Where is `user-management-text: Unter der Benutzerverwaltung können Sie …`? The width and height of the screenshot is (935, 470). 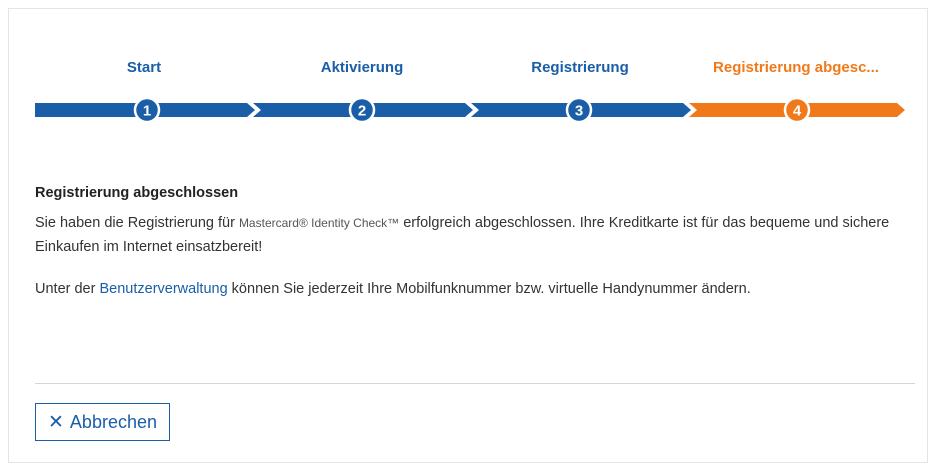
user-management-text: Unter der Benutzerverwaltung können Sie … is located at coordinates (393, 289).